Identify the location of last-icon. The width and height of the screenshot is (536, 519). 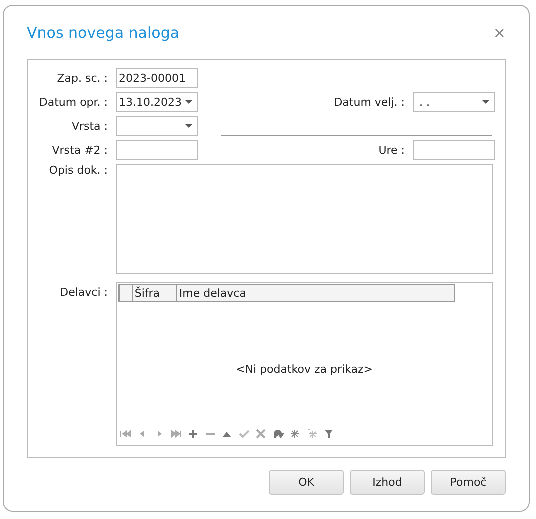
(176, 434).